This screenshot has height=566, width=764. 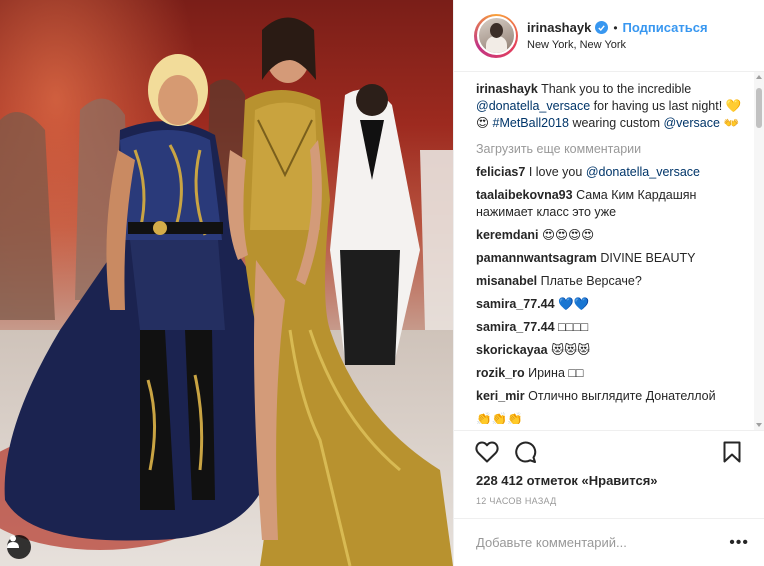 What do you see at coordinates (559, 281) in the screenshot?
I see `comment-item: misanabel Платье Версаче?` at bounding box center [559, 281].